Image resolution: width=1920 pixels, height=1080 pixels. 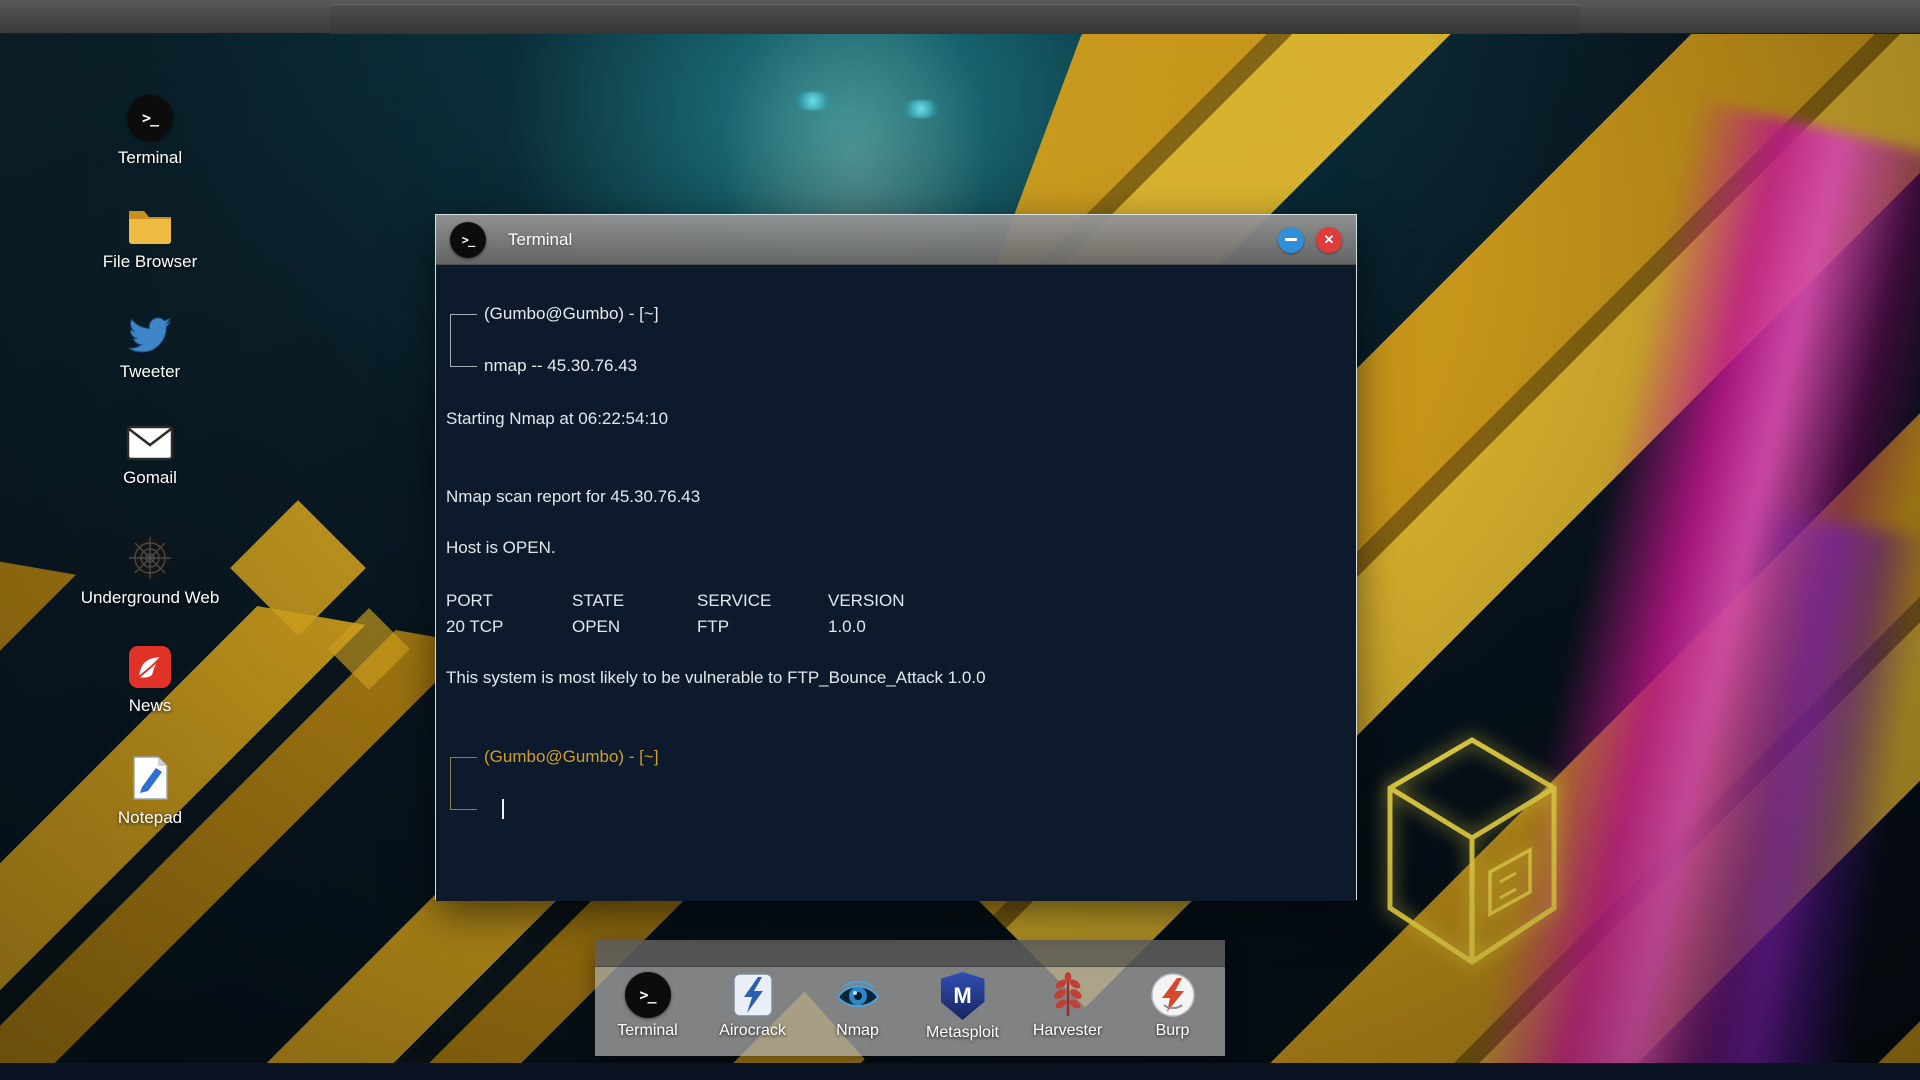 What do you see at coordinates (469, 600) in the screenshot?
I see `table-header: PORT` at bounding box center [469, 600].